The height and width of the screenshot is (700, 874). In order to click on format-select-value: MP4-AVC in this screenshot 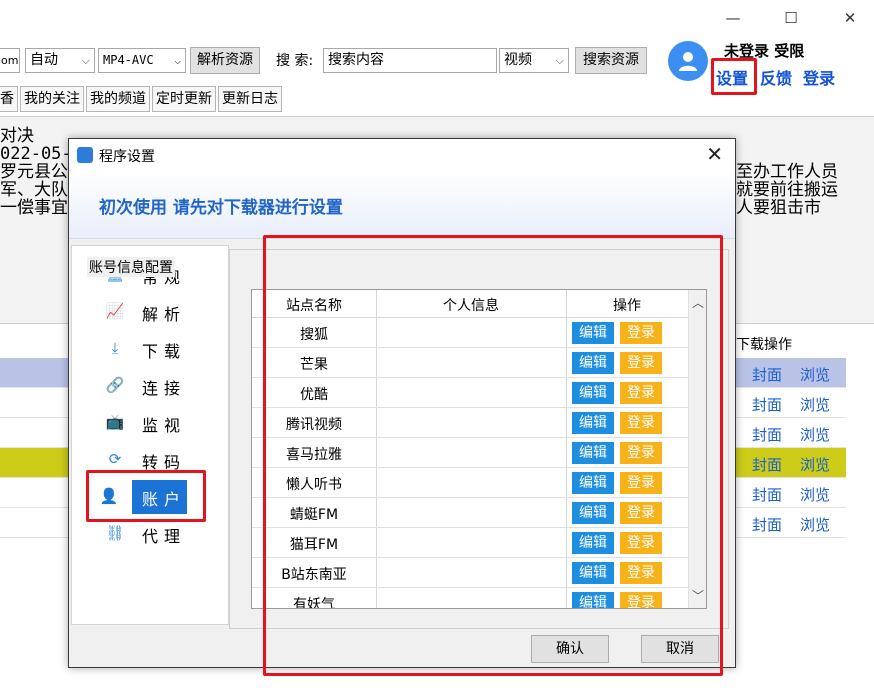, I will do `click(128, 60)`.